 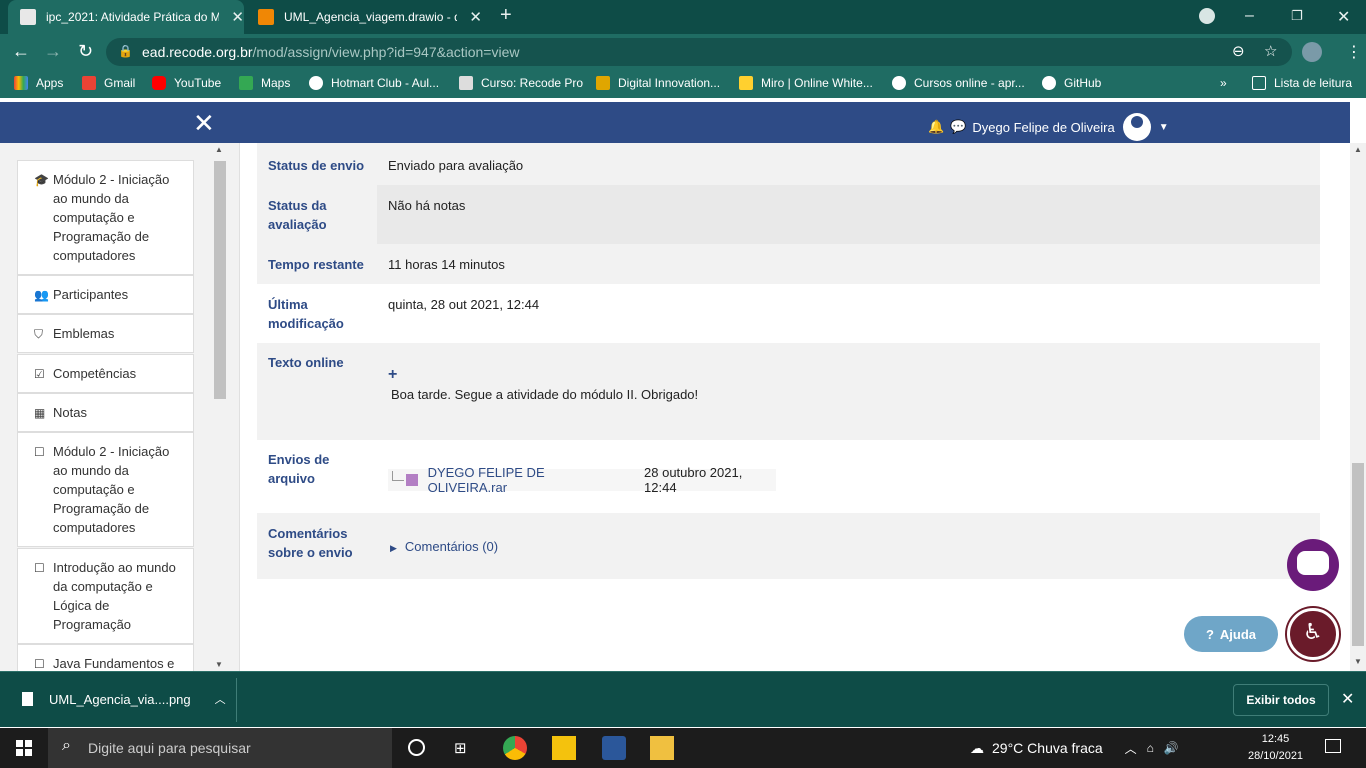 I want to click on bookmark-recode: Curso: Recode Pro, so click(x=521, y=83).